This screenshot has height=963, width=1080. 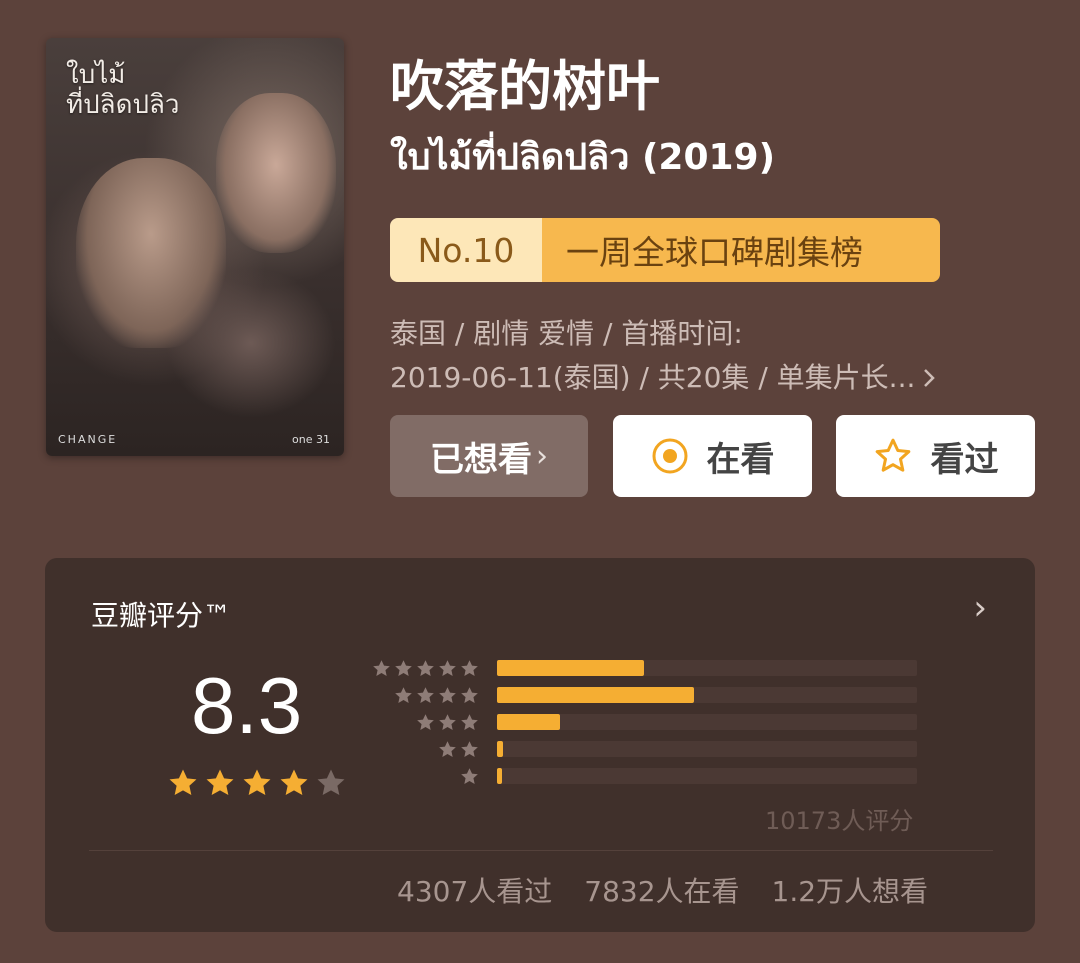 I want to click on divider, so click(x=541, y=850).